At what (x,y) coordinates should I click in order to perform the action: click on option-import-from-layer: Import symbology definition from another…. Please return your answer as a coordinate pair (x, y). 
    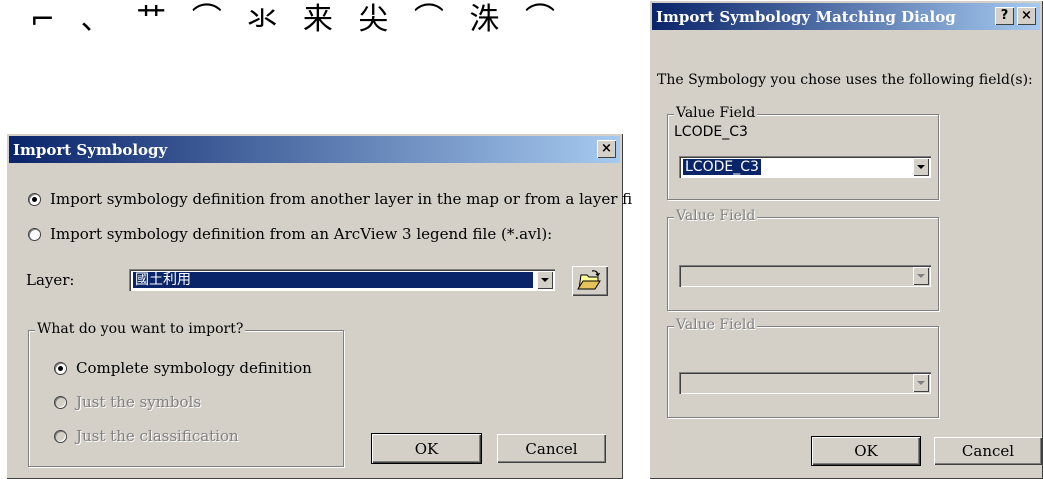
    Looking at the image, I should click on (330, 199).